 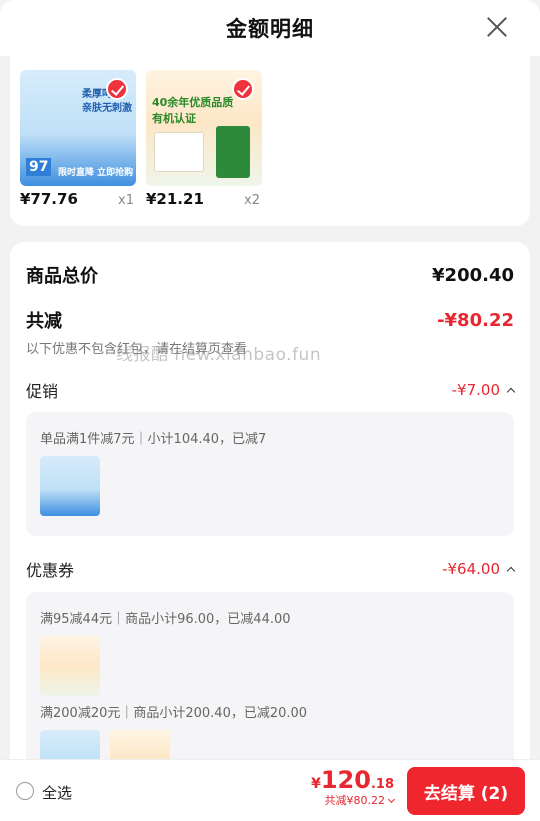 I want to click on coupon-amount: -¥64.00, so click(x=471, y=569).